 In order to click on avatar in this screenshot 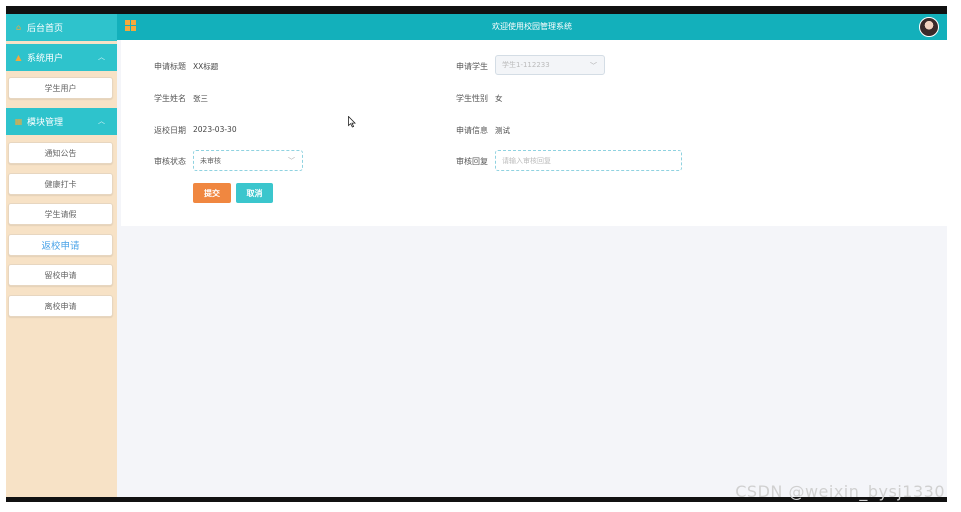, I will do `click(929, 27)`.